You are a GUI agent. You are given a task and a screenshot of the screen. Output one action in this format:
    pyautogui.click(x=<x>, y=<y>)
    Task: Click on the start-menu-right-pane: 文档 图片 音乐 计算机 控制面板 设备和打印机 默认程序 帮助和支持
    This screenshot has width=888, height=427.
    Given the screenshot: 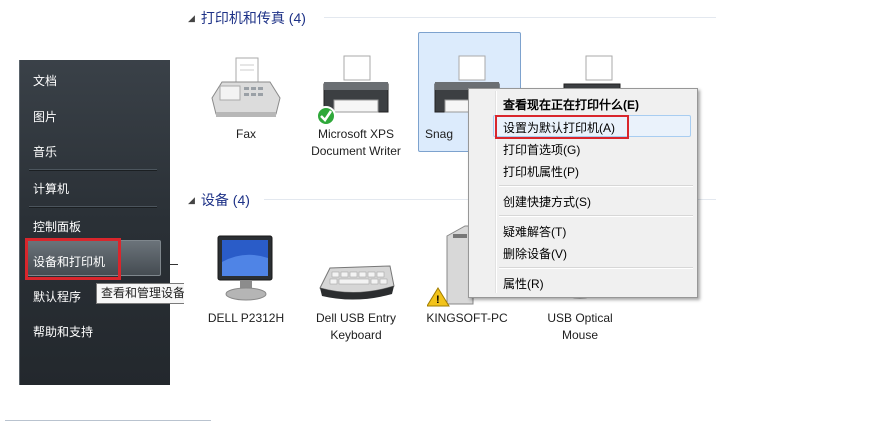 What is the action you would take?
    pyautogui.click(x=94, y=222)
    